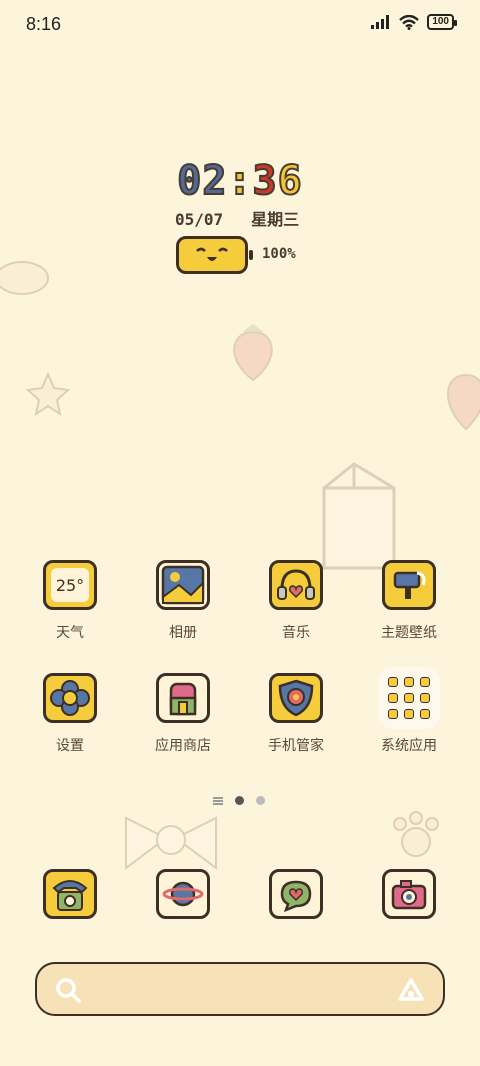 The height and width of the screenshot is (1066, 480). I want to click on assistant-icon, so click(411, 990).